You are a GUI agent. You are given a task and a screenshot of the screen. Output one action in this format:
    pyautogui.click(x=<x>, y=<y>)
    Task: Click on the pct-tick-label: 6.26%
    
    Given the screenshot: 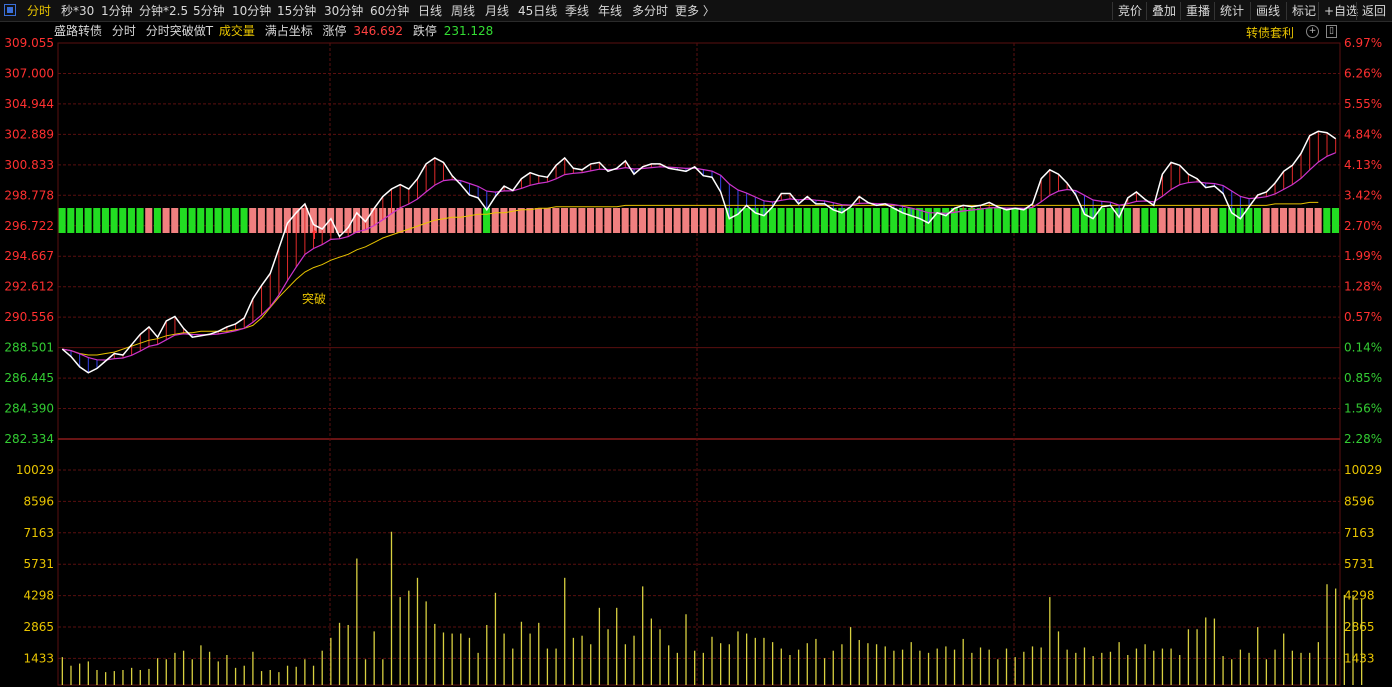 What is the action you would take?
    pyautogui.click(x=1363, y=73)
    